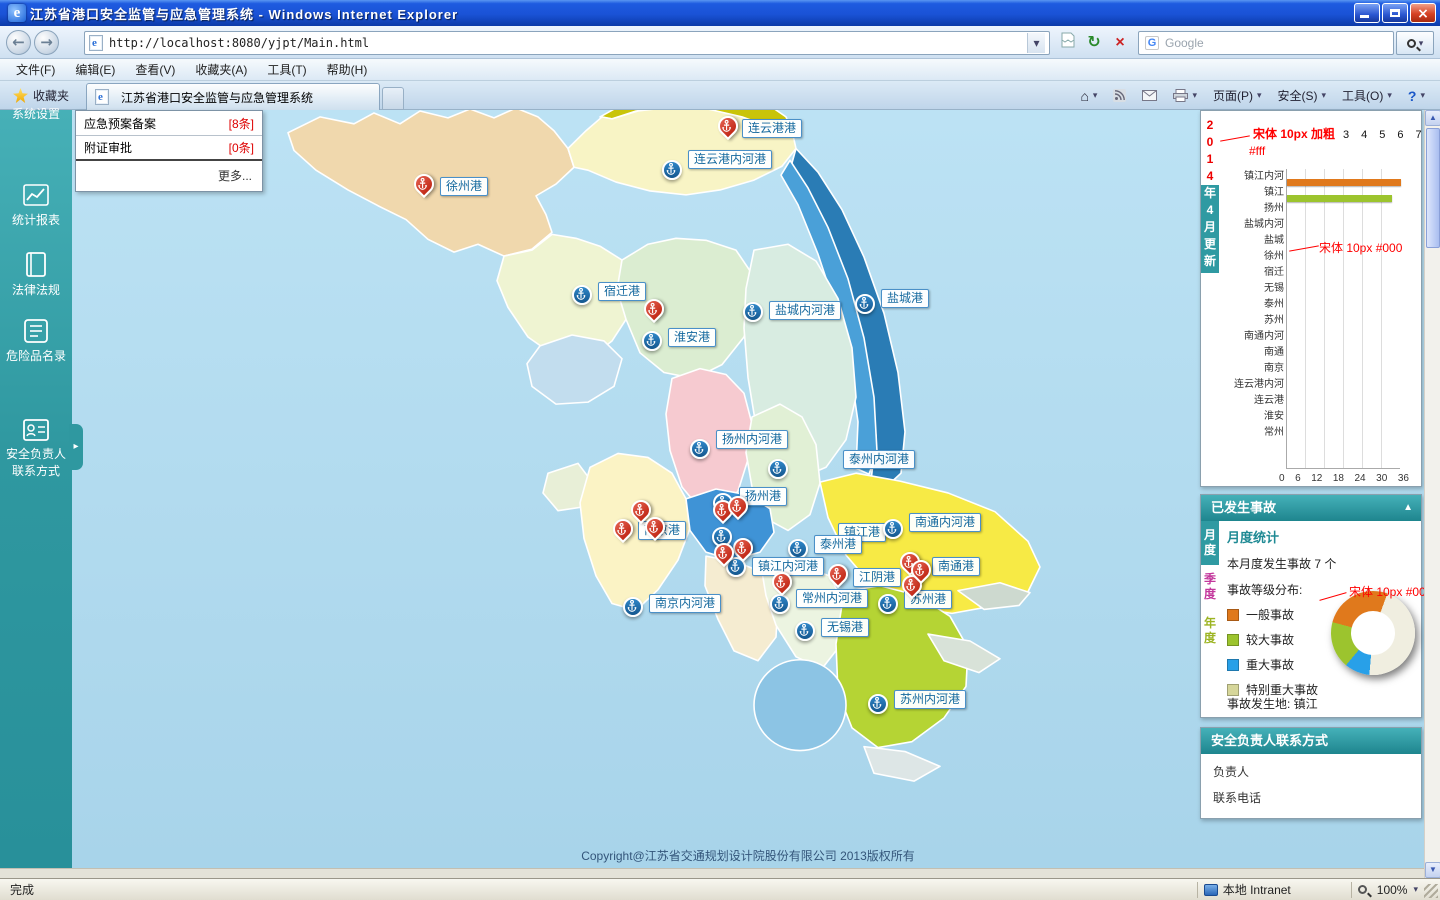 Image resolution: width=1440 pixels, height=900 pixels. Describe the element at coordinates (1311, 793) in the screenshot. I see `contact-field-联系电话: 联系电话` at that location.